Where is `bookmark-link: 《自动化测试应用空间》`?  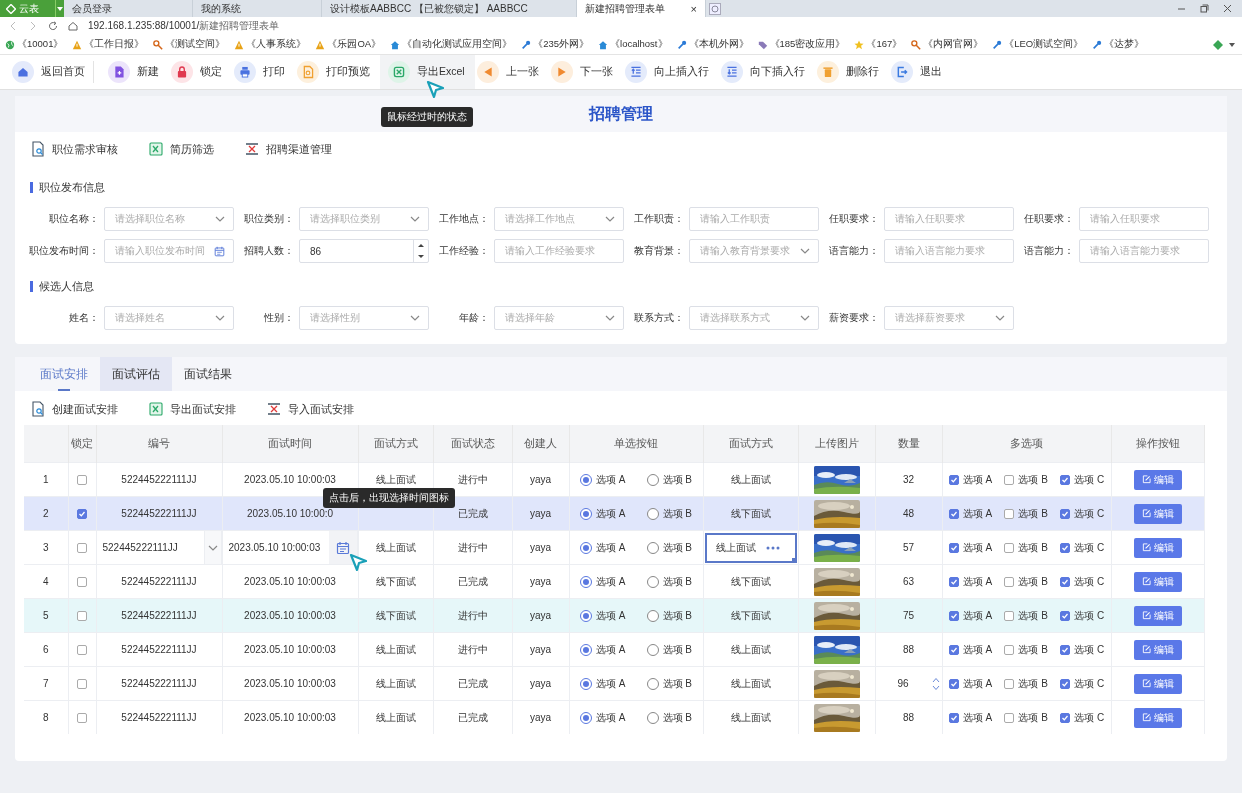
bookmark-link: 《自动化测试应用空间》 is located at coordinates (451, 44).